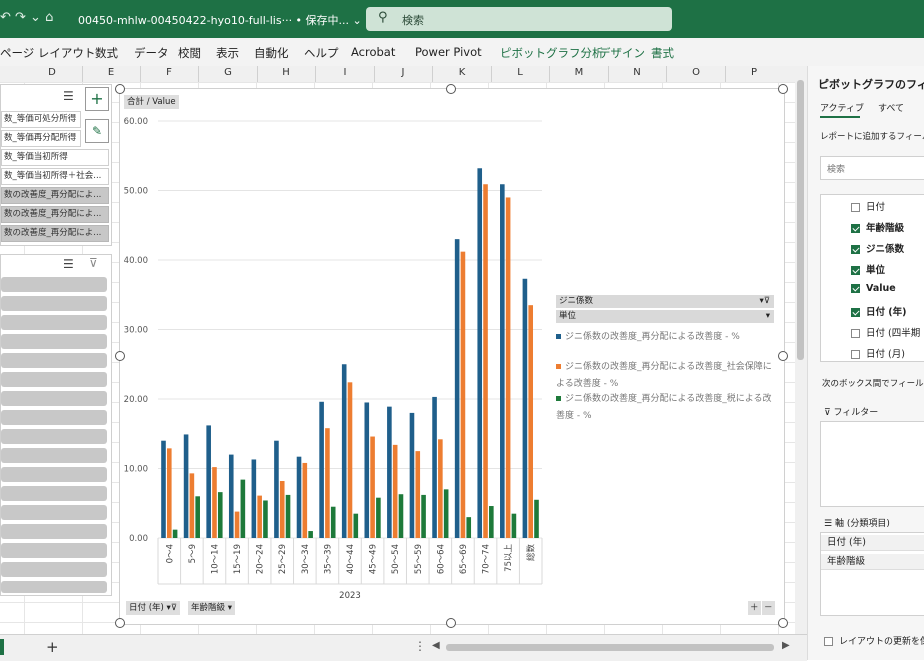 This screenshot has height=661, width=924. I want to click on active-sheet-tab, so click(2, 647).